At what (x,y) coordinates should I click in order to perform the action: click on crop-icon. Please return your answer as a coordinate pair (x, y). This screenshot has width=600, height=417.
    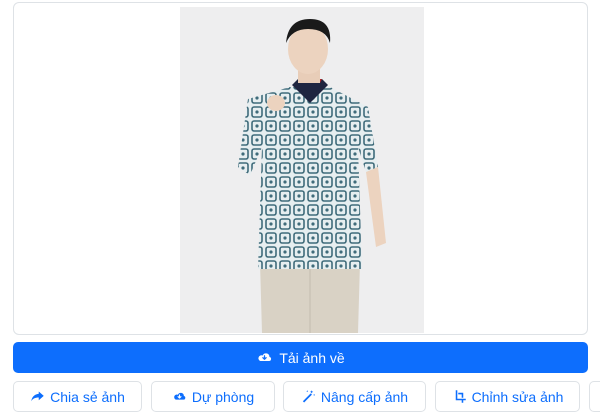
    Looking at the image, I should click on (460, 396).